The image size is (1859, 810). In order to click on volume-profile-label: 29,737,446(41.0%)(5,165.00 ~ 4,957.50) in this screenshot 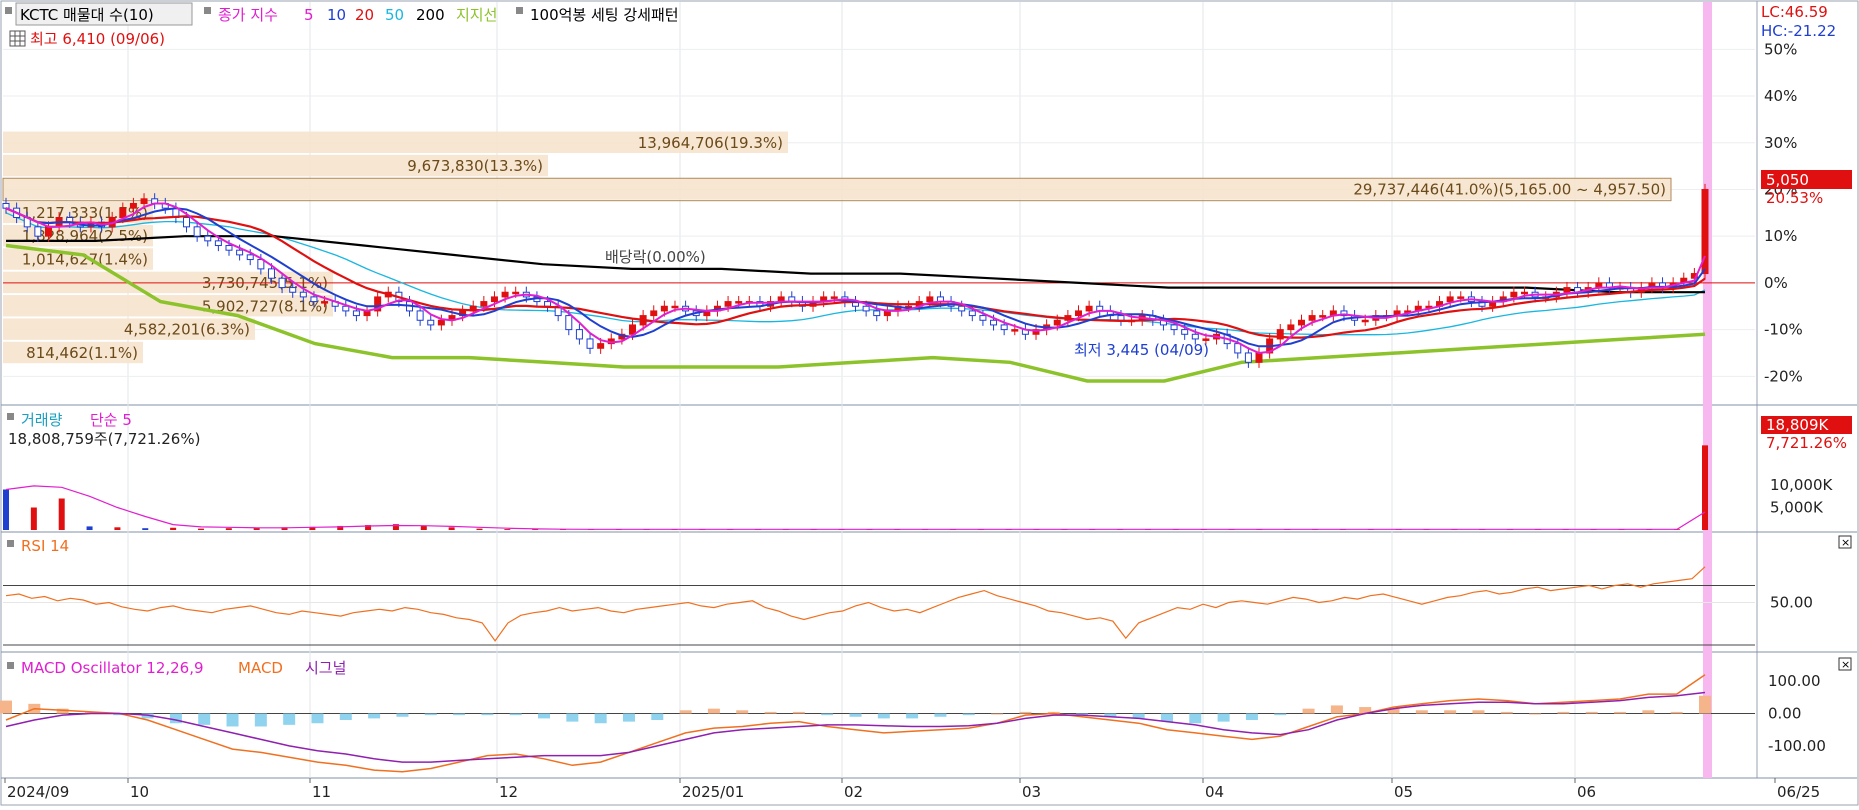, I will do `click(1509, 189)`.